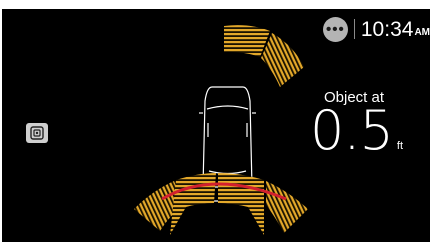 Image resolution: width=430 pixels, height=242 pixels. Describe the element at coordinates (282, 60) in the screenshot. I see `front-zone-right` at that location.